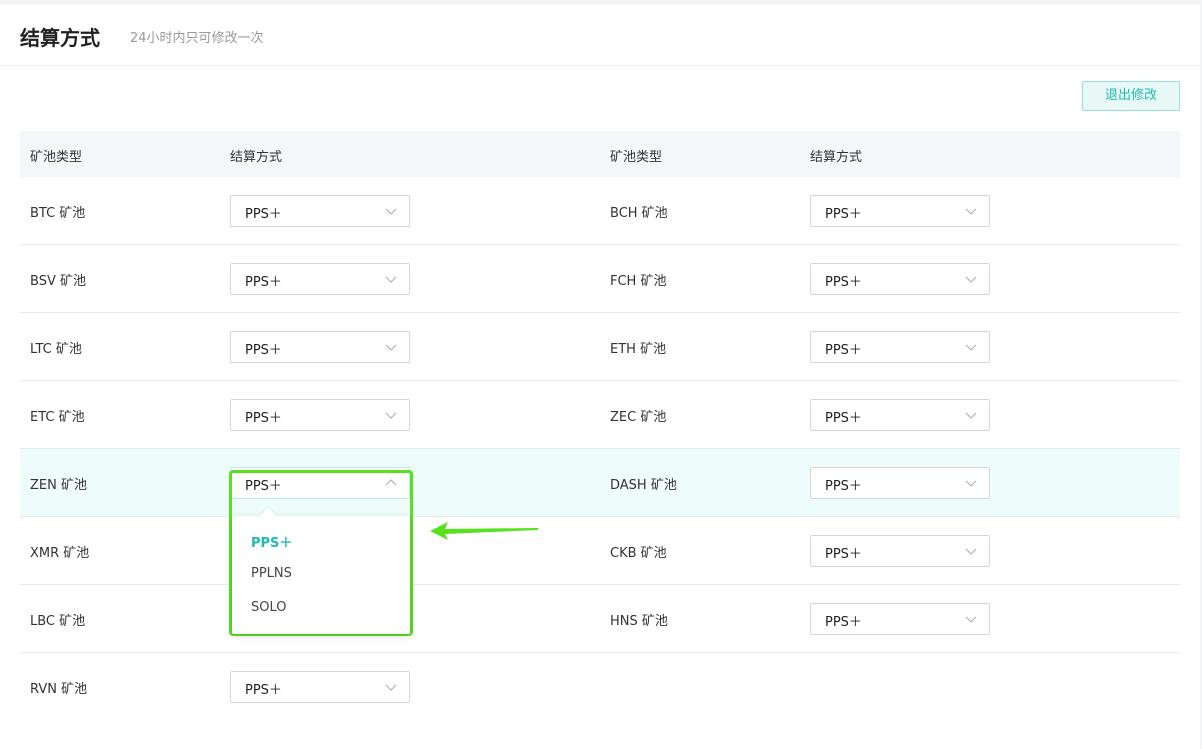  What do you see at coordinates (600, 279) in the screenshot?
I see `table-row: BSV 矿池 PPS＋ FCH 矿池 PPS＋` at bounding box center [600, 279].